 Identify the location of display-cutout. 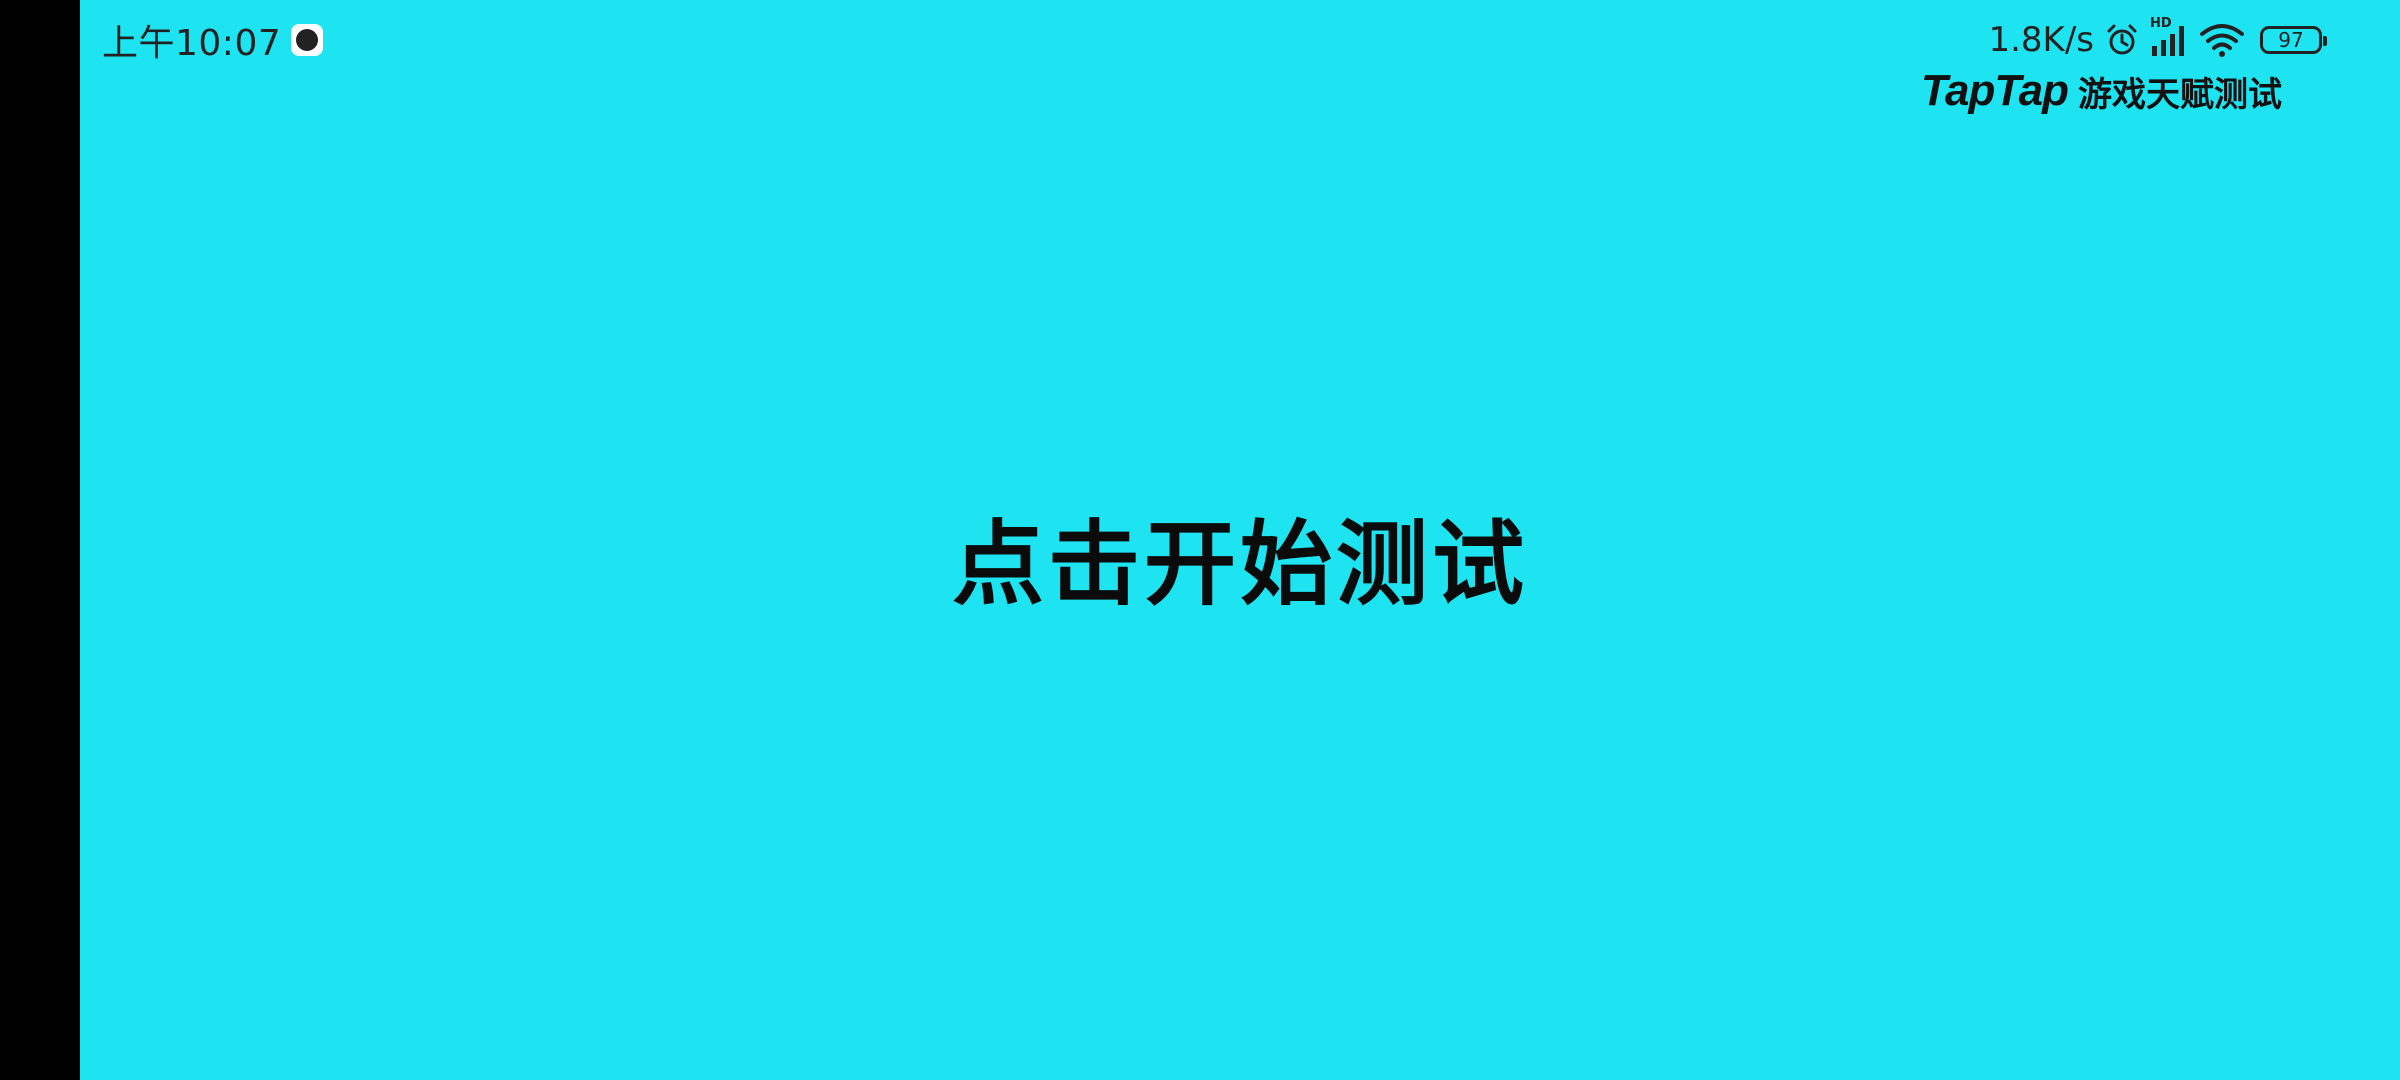
(40, 540).